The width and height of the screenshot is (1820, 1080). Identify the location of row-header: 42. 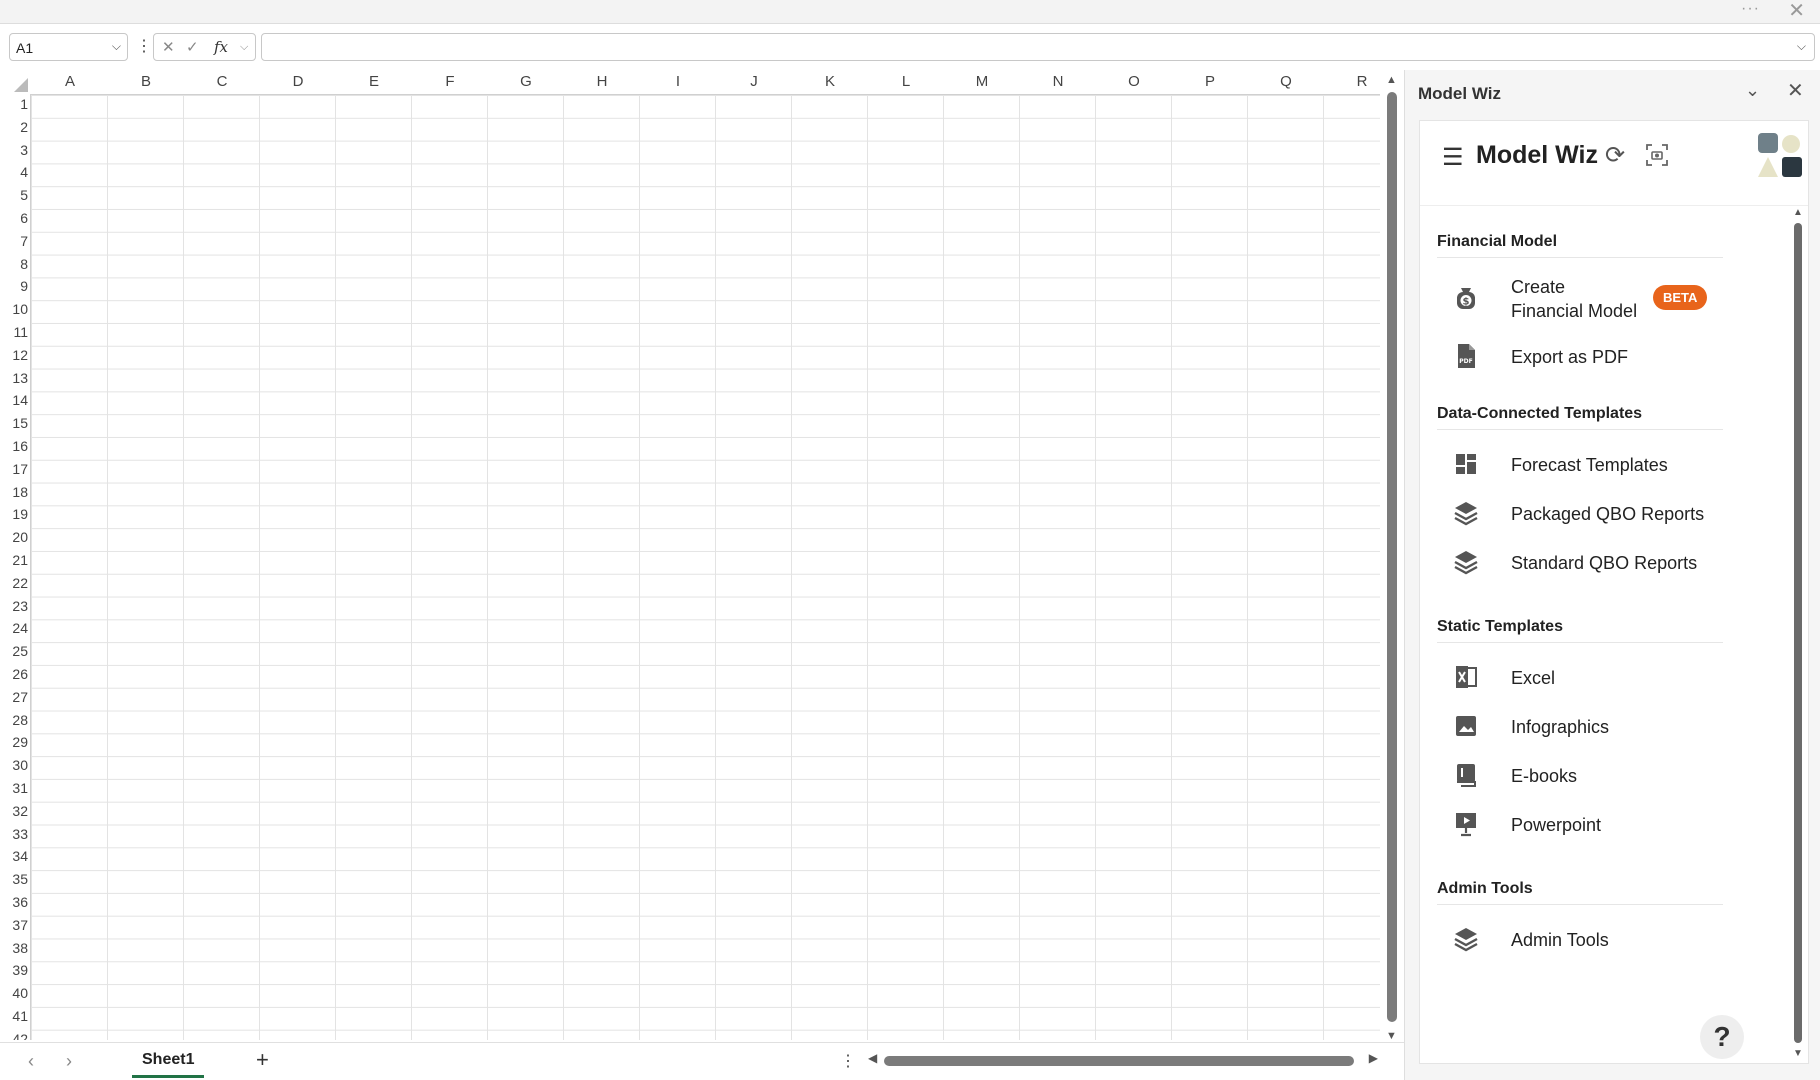
(17, 1035).